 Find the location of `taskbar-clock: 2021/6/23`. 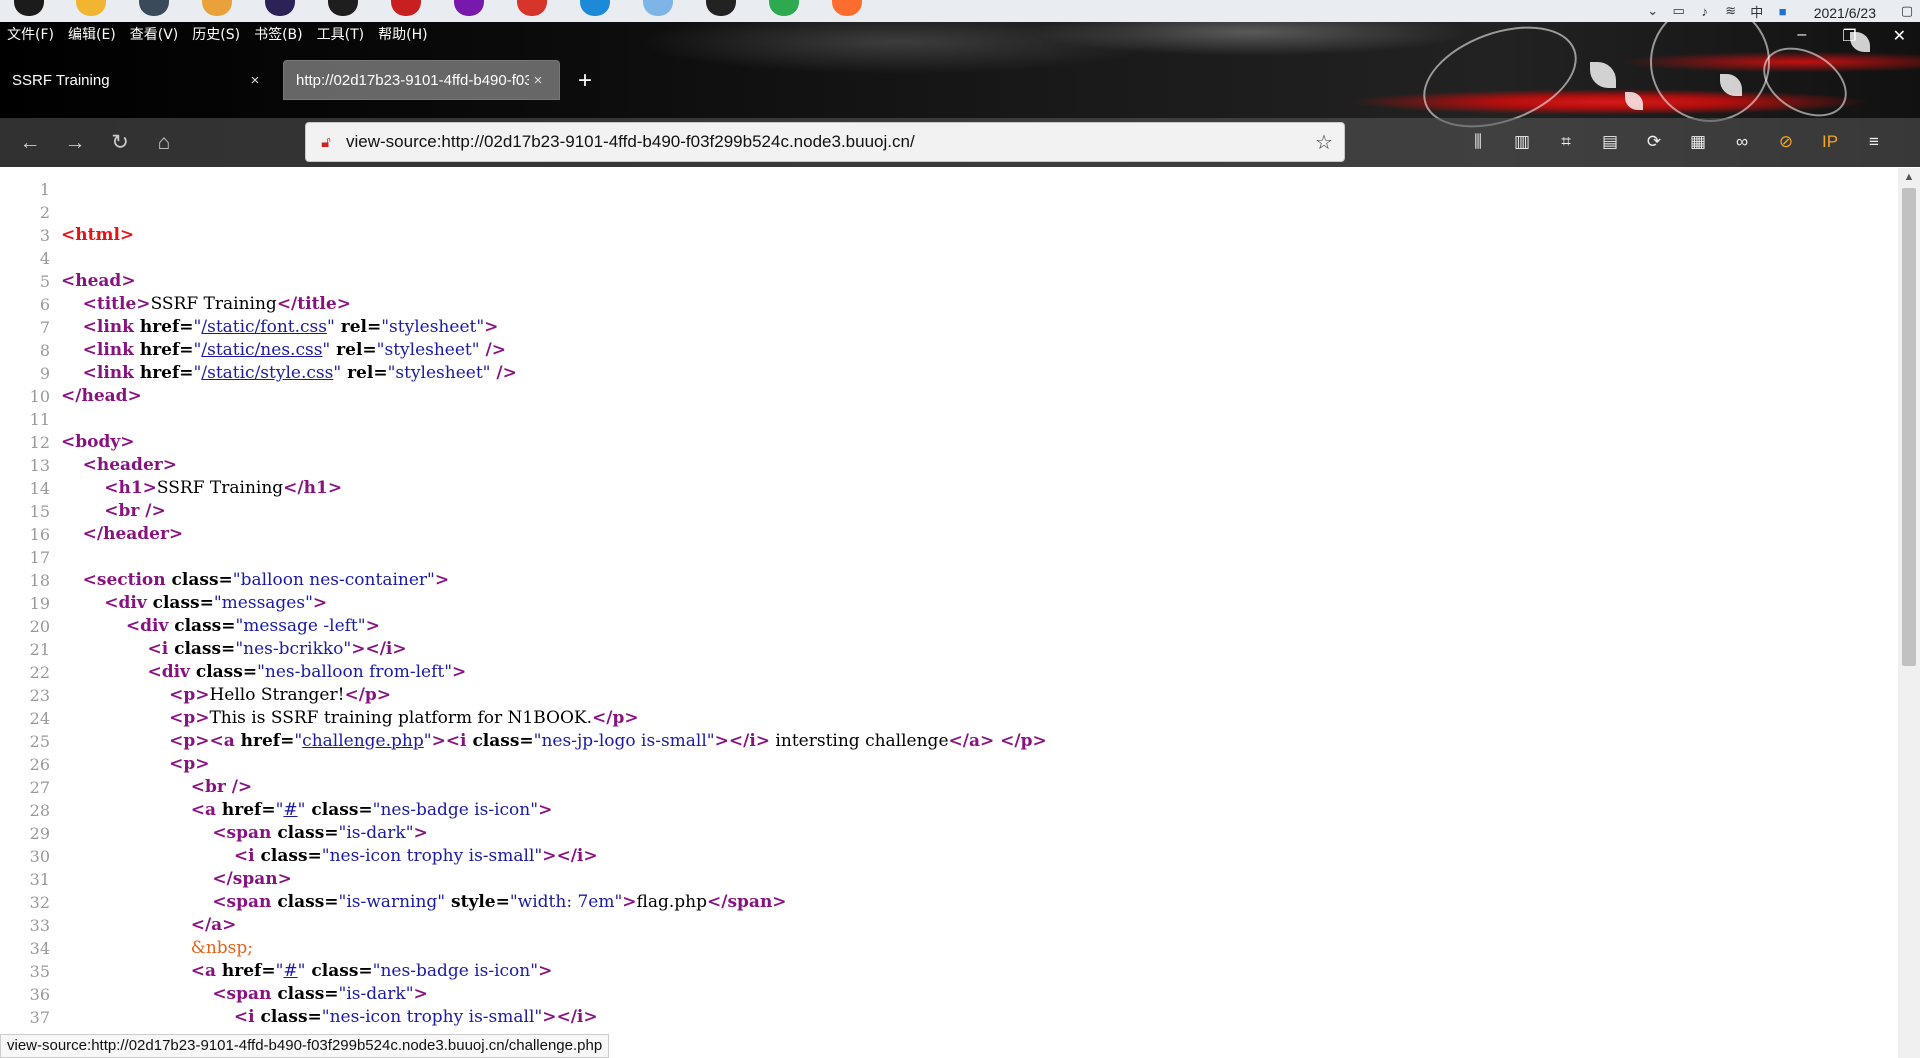

taskbar-clock: 2021/6/23 is located at coordinates (1845, 13).